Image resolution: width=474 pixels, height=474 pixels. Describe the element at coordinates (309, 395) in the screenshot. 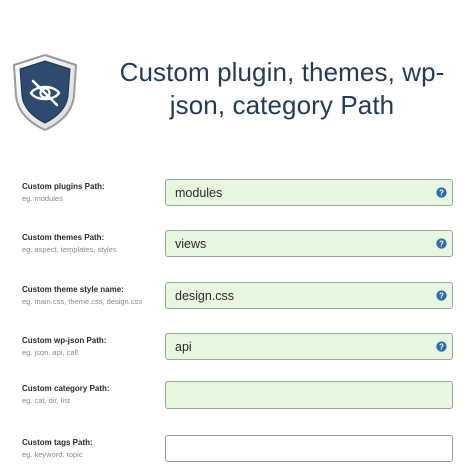

I see `category-path-input` at that location.